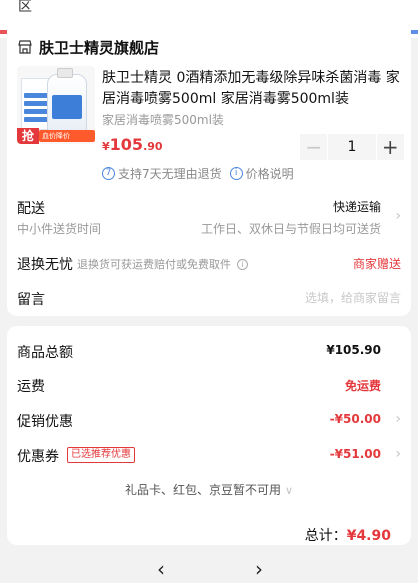 Image resolution: width=418 pixels, height=583 pixels. What do you see at coordinates (325, 536) in the screenshot?
I see `total-label: 总计：` at bounding box center [325, 536].